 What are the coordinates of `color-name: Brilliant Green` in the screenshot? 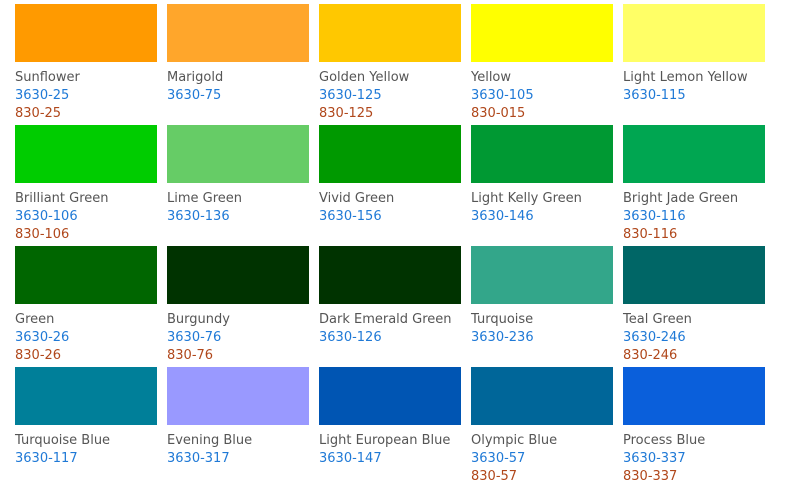 It's located at (62, 198).